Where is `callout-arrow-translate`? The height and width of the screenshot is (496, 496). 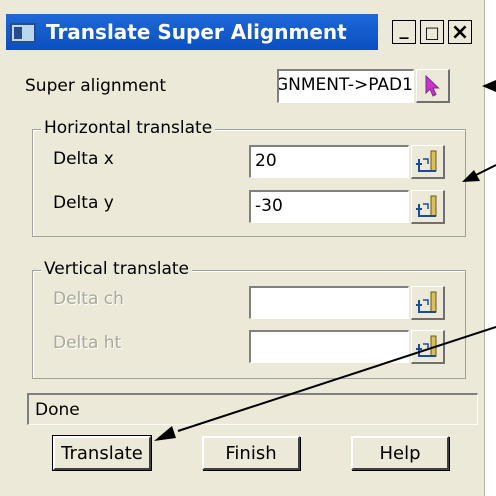
callout-arrow-translate is located at coordinates (336, 379).